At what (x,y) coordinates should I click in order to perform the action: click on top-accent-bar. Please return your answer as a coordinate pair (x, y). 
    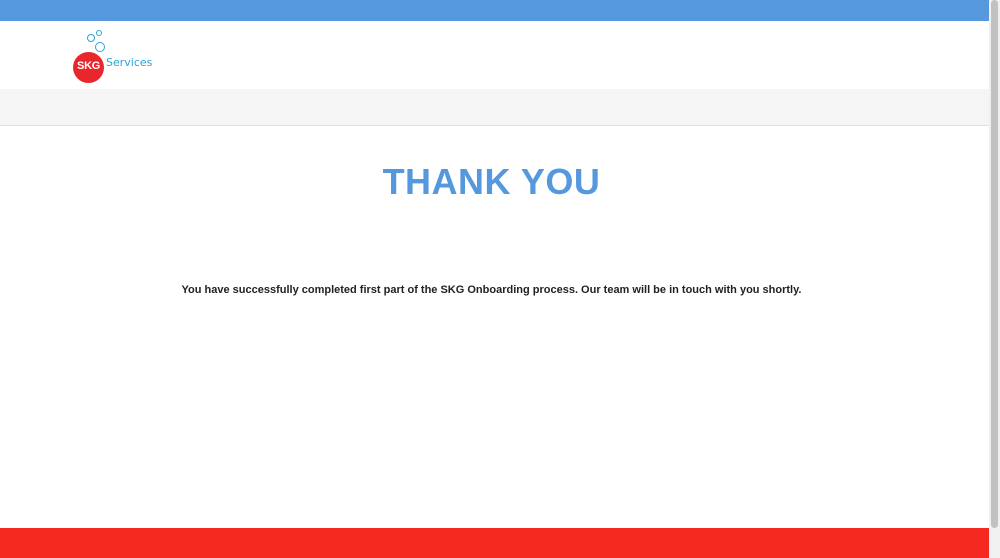
    Looking at the image, I should click on (494, 10).